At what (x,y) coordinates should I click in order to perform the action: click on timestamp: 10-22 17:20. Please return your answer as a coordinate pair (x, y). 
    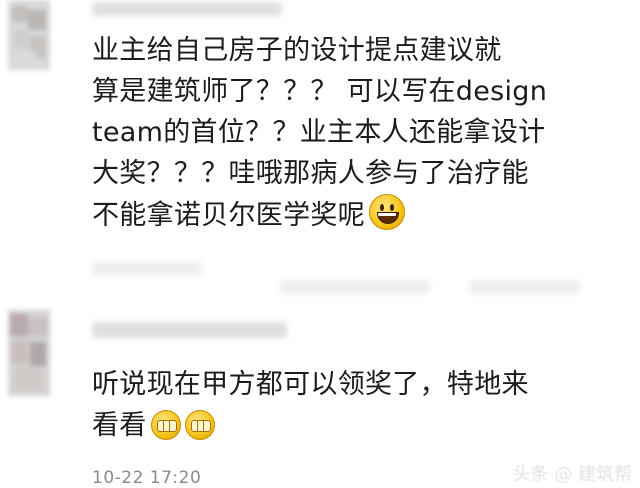
    Looking at the image, I should click on (147, 478).